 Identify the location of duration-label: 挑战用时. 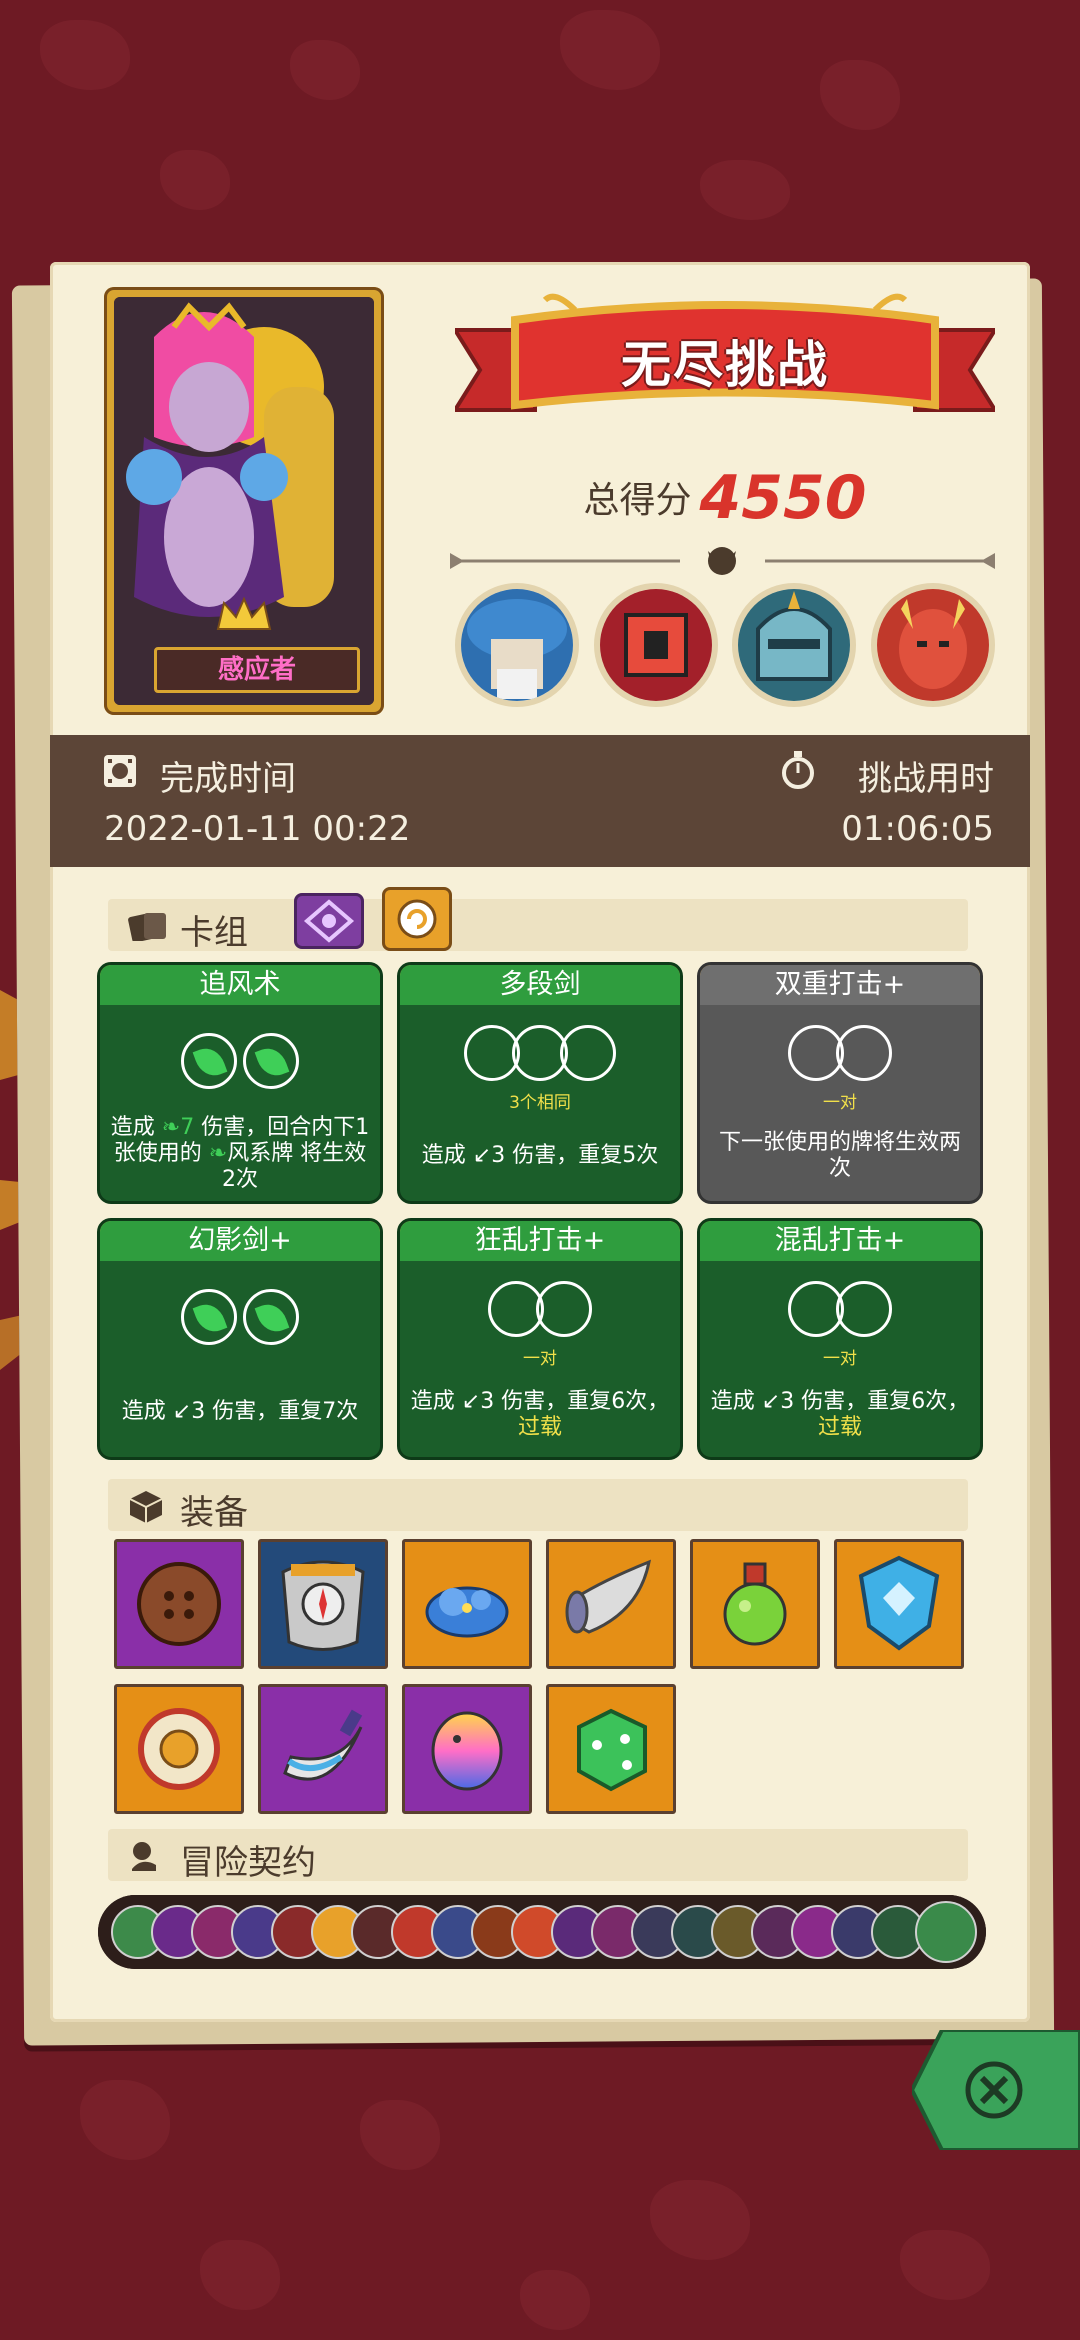
(926, 779).